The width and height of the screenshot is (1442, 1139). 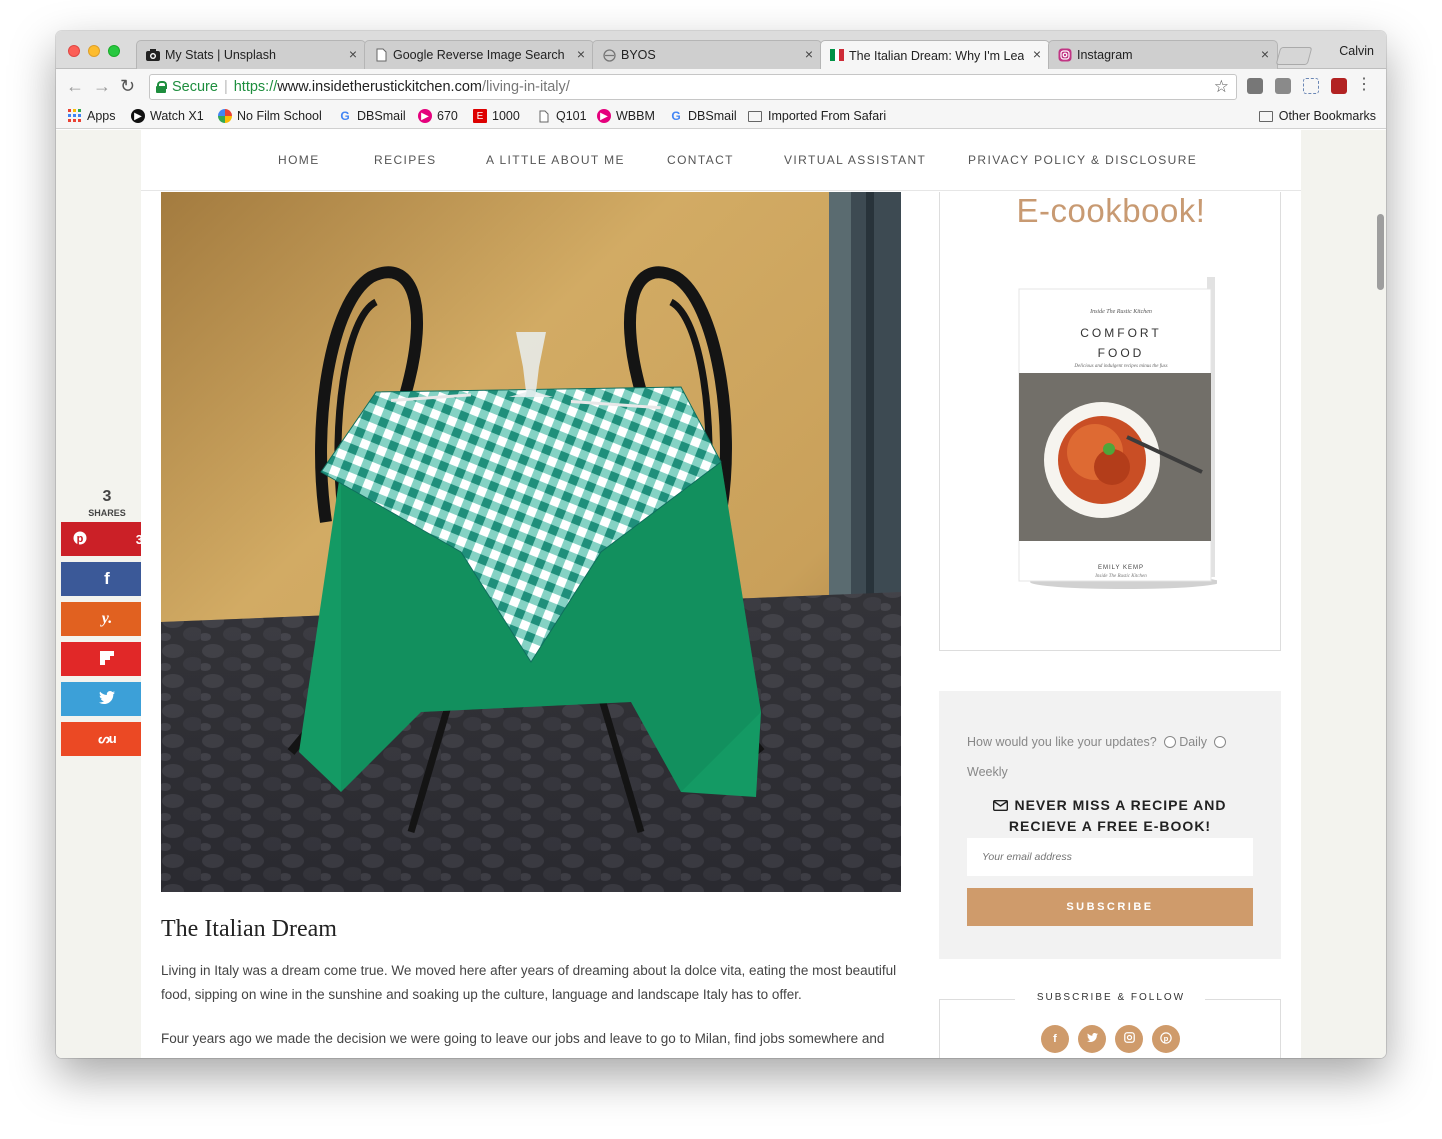 What do you see at coordinates (700, 160) in the screenshot?
I see `nav-contact: CONTACT` at bounding box center [700, 160].